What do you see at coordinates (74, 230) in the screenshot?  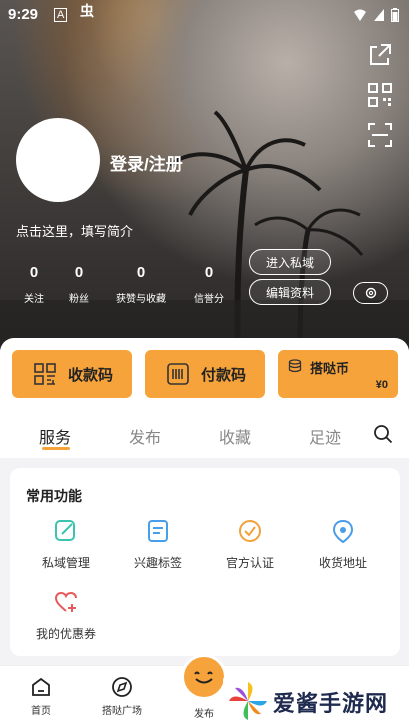 I see `profile-intro: 点击这里，填写简介` at bounding box center [74, 230].